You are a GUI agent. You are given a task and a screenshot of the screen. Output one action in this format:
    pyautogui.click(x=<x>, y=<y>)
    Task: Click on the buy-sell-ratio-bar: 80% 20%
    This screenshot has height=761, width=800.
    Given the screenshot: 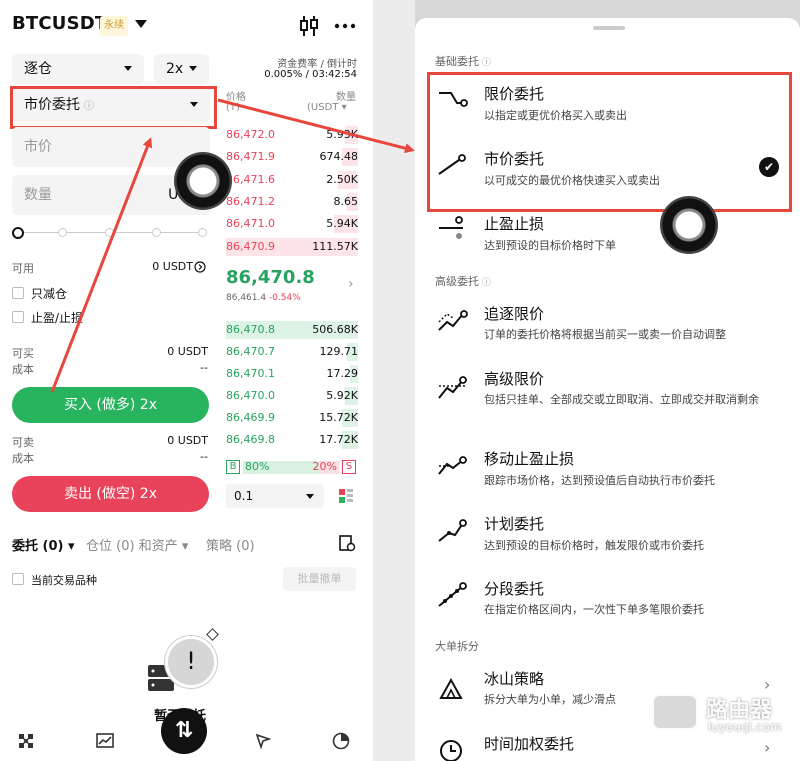 What is the action you would take?
    pyautogui.click(x=291, y=467)
    